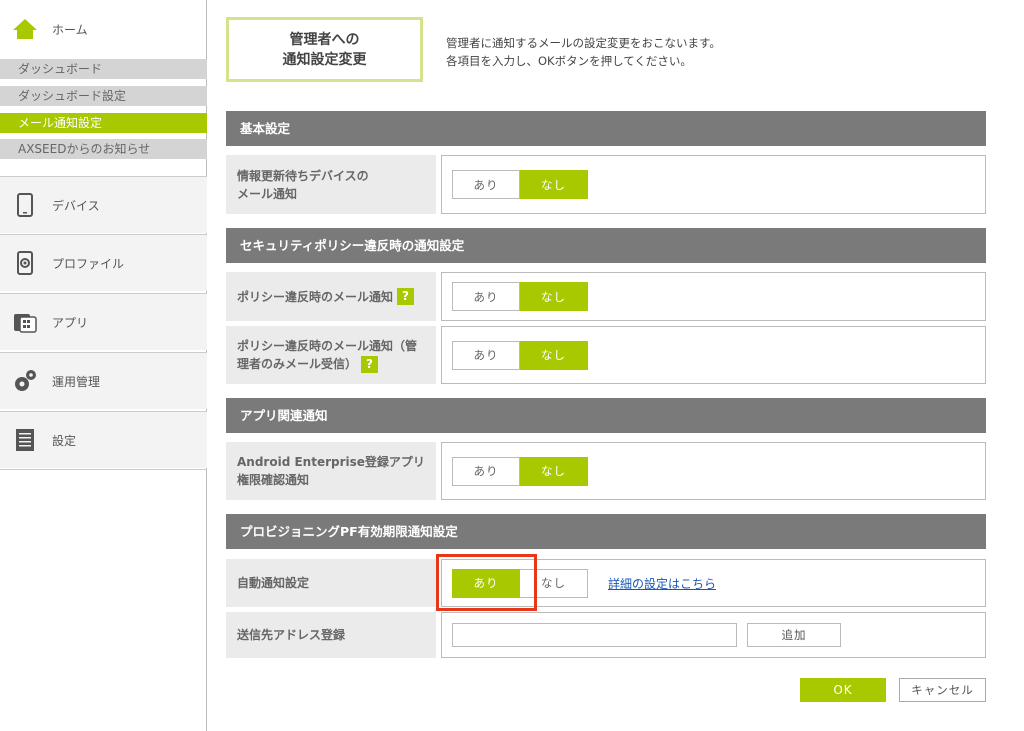 The width and height of the screenshot is (1024, 731). Describe the element at coordinates (25, 440) in the screenshot. I see `settings-icon` at that location.